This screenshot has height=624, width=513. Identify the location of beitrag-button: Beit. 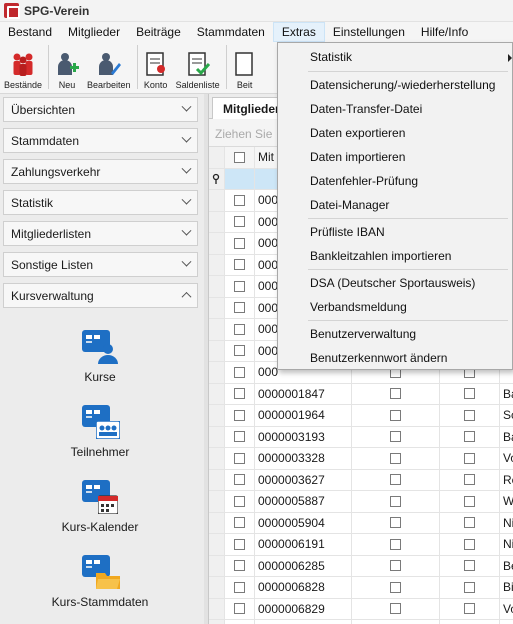
(245, 68).